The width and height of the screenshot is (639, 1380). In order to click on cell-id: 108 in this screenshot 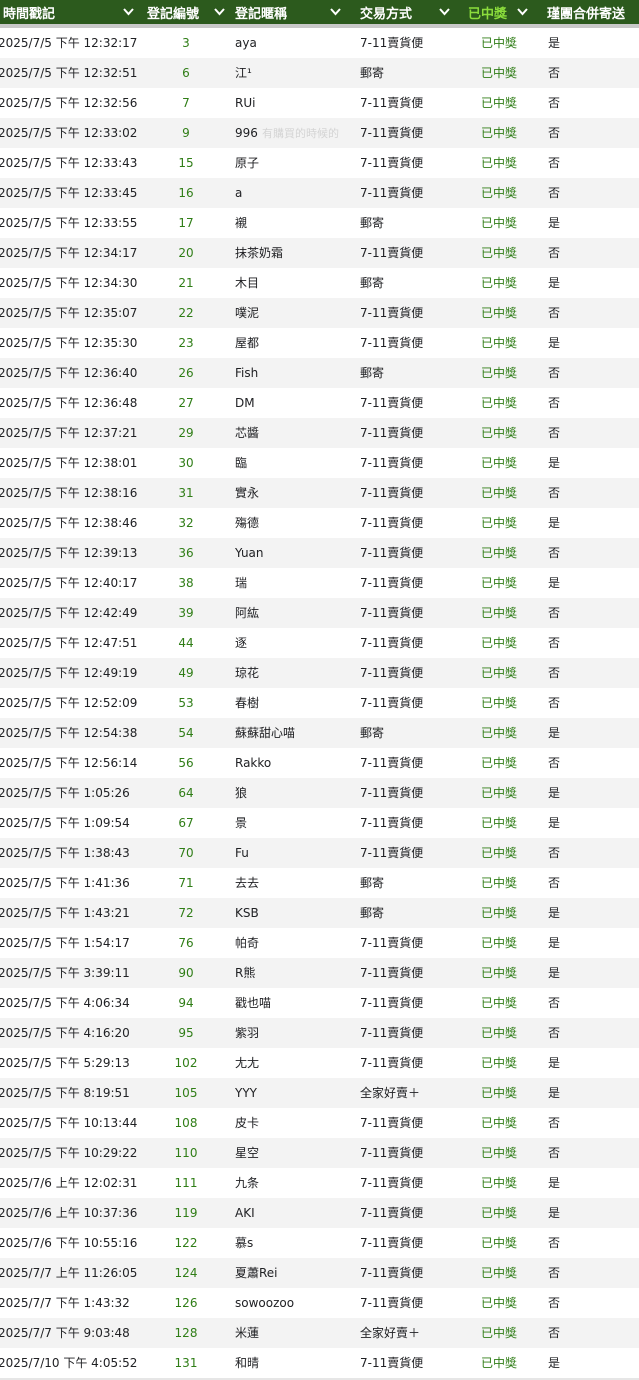, I will do `click(186, 1123)`.